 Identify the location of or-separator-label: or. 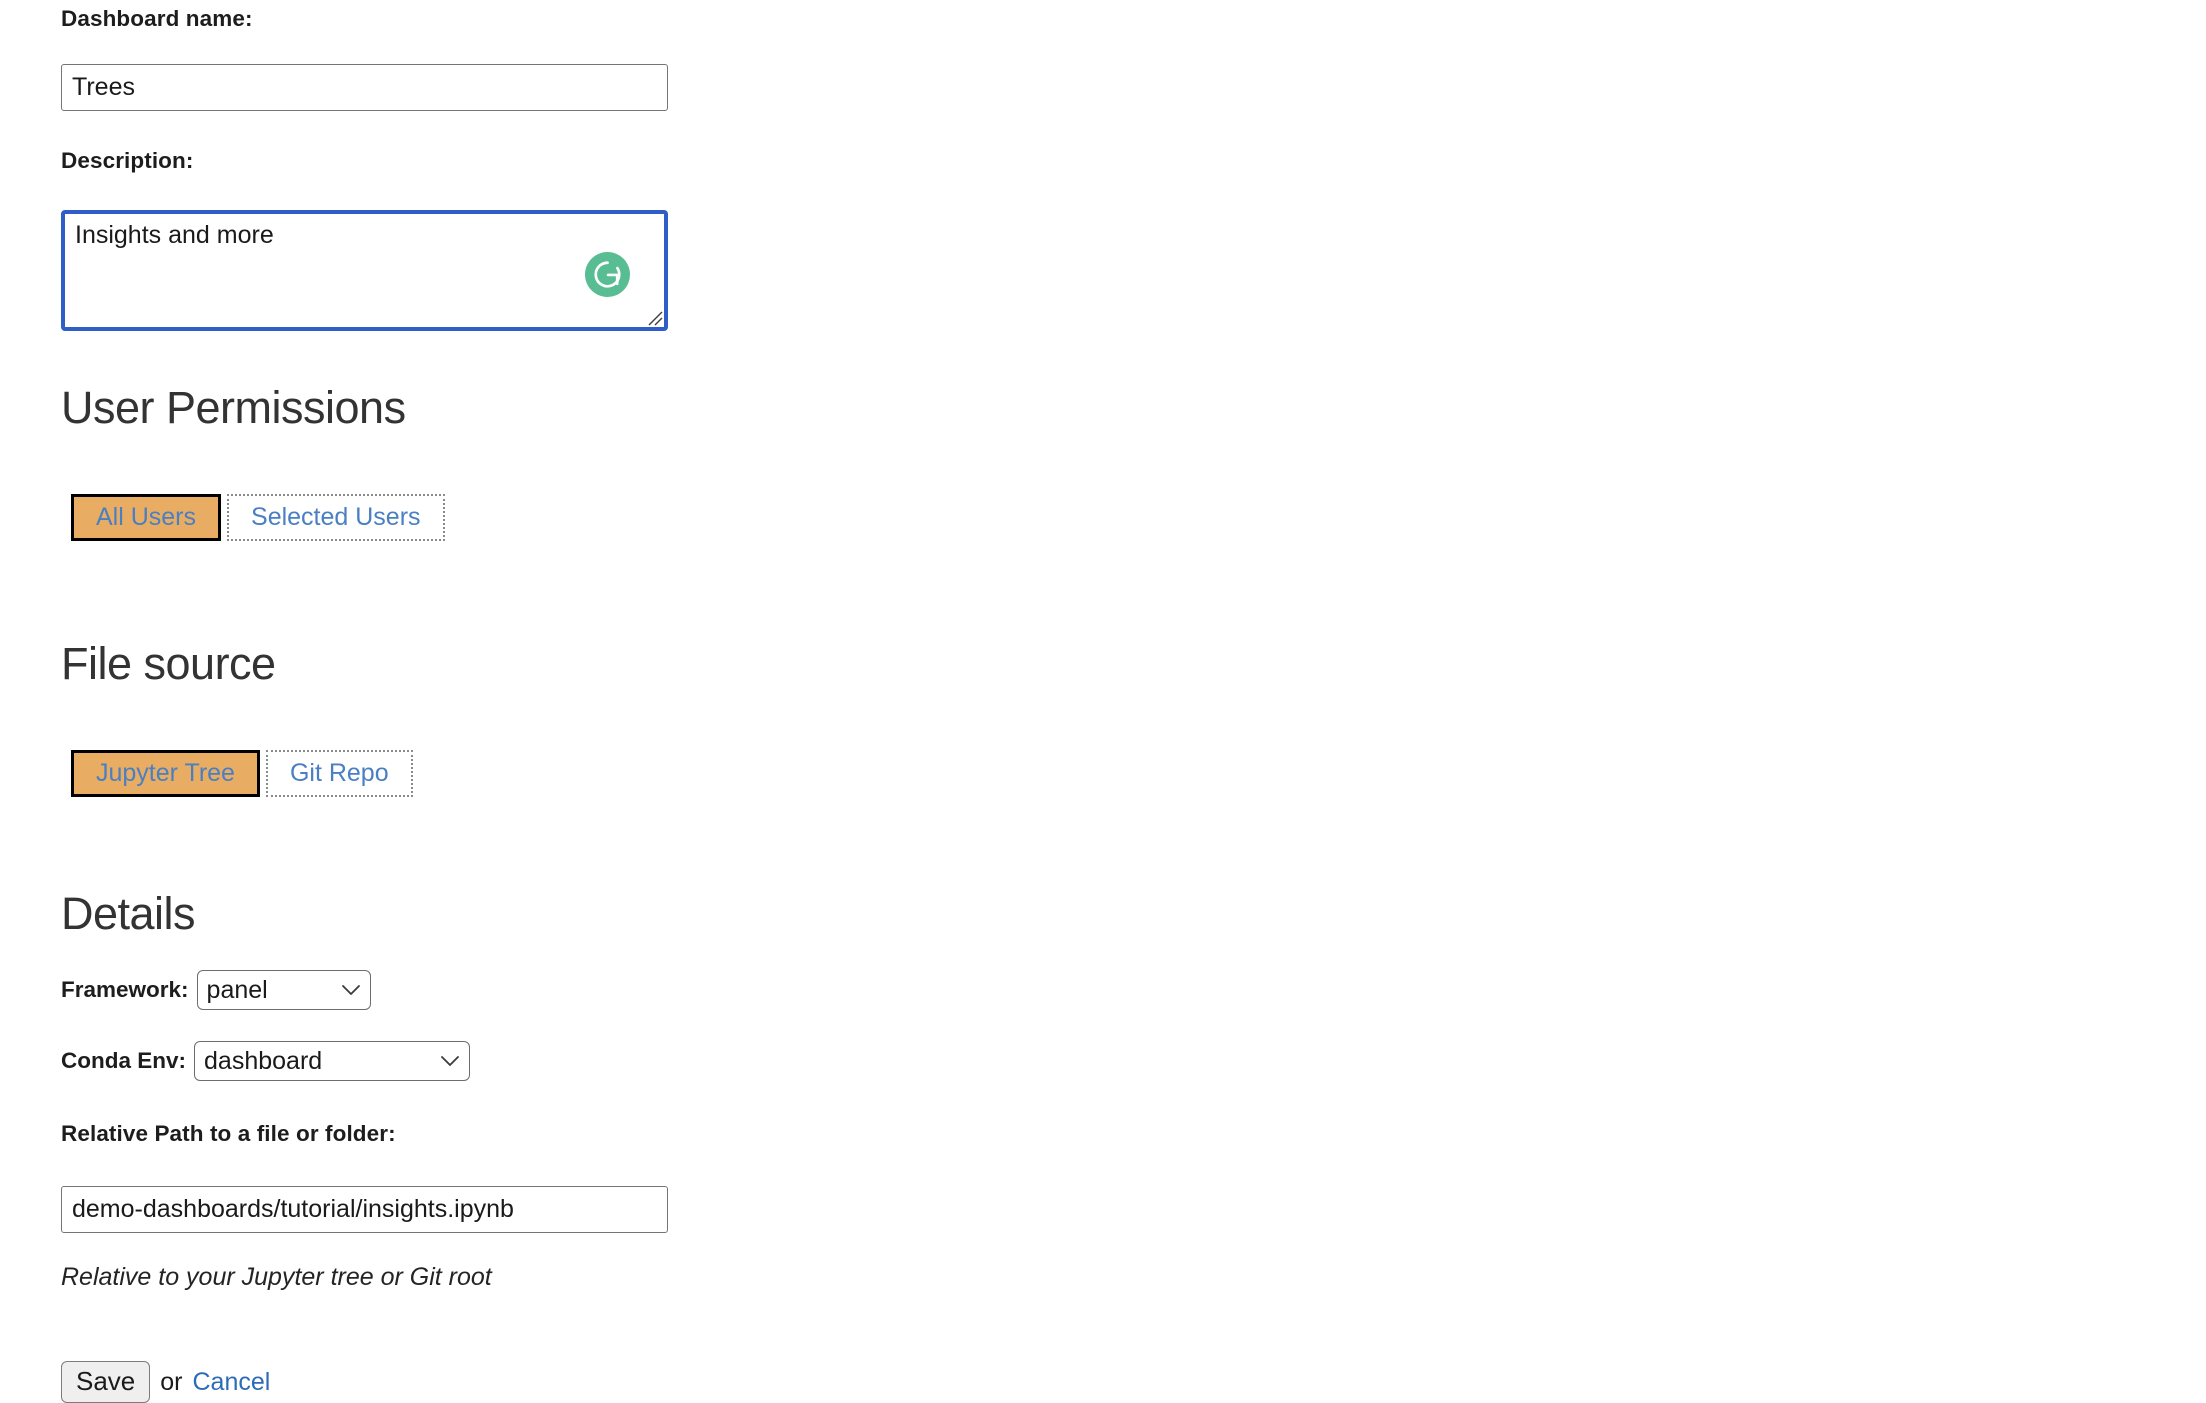
(171, 1381).